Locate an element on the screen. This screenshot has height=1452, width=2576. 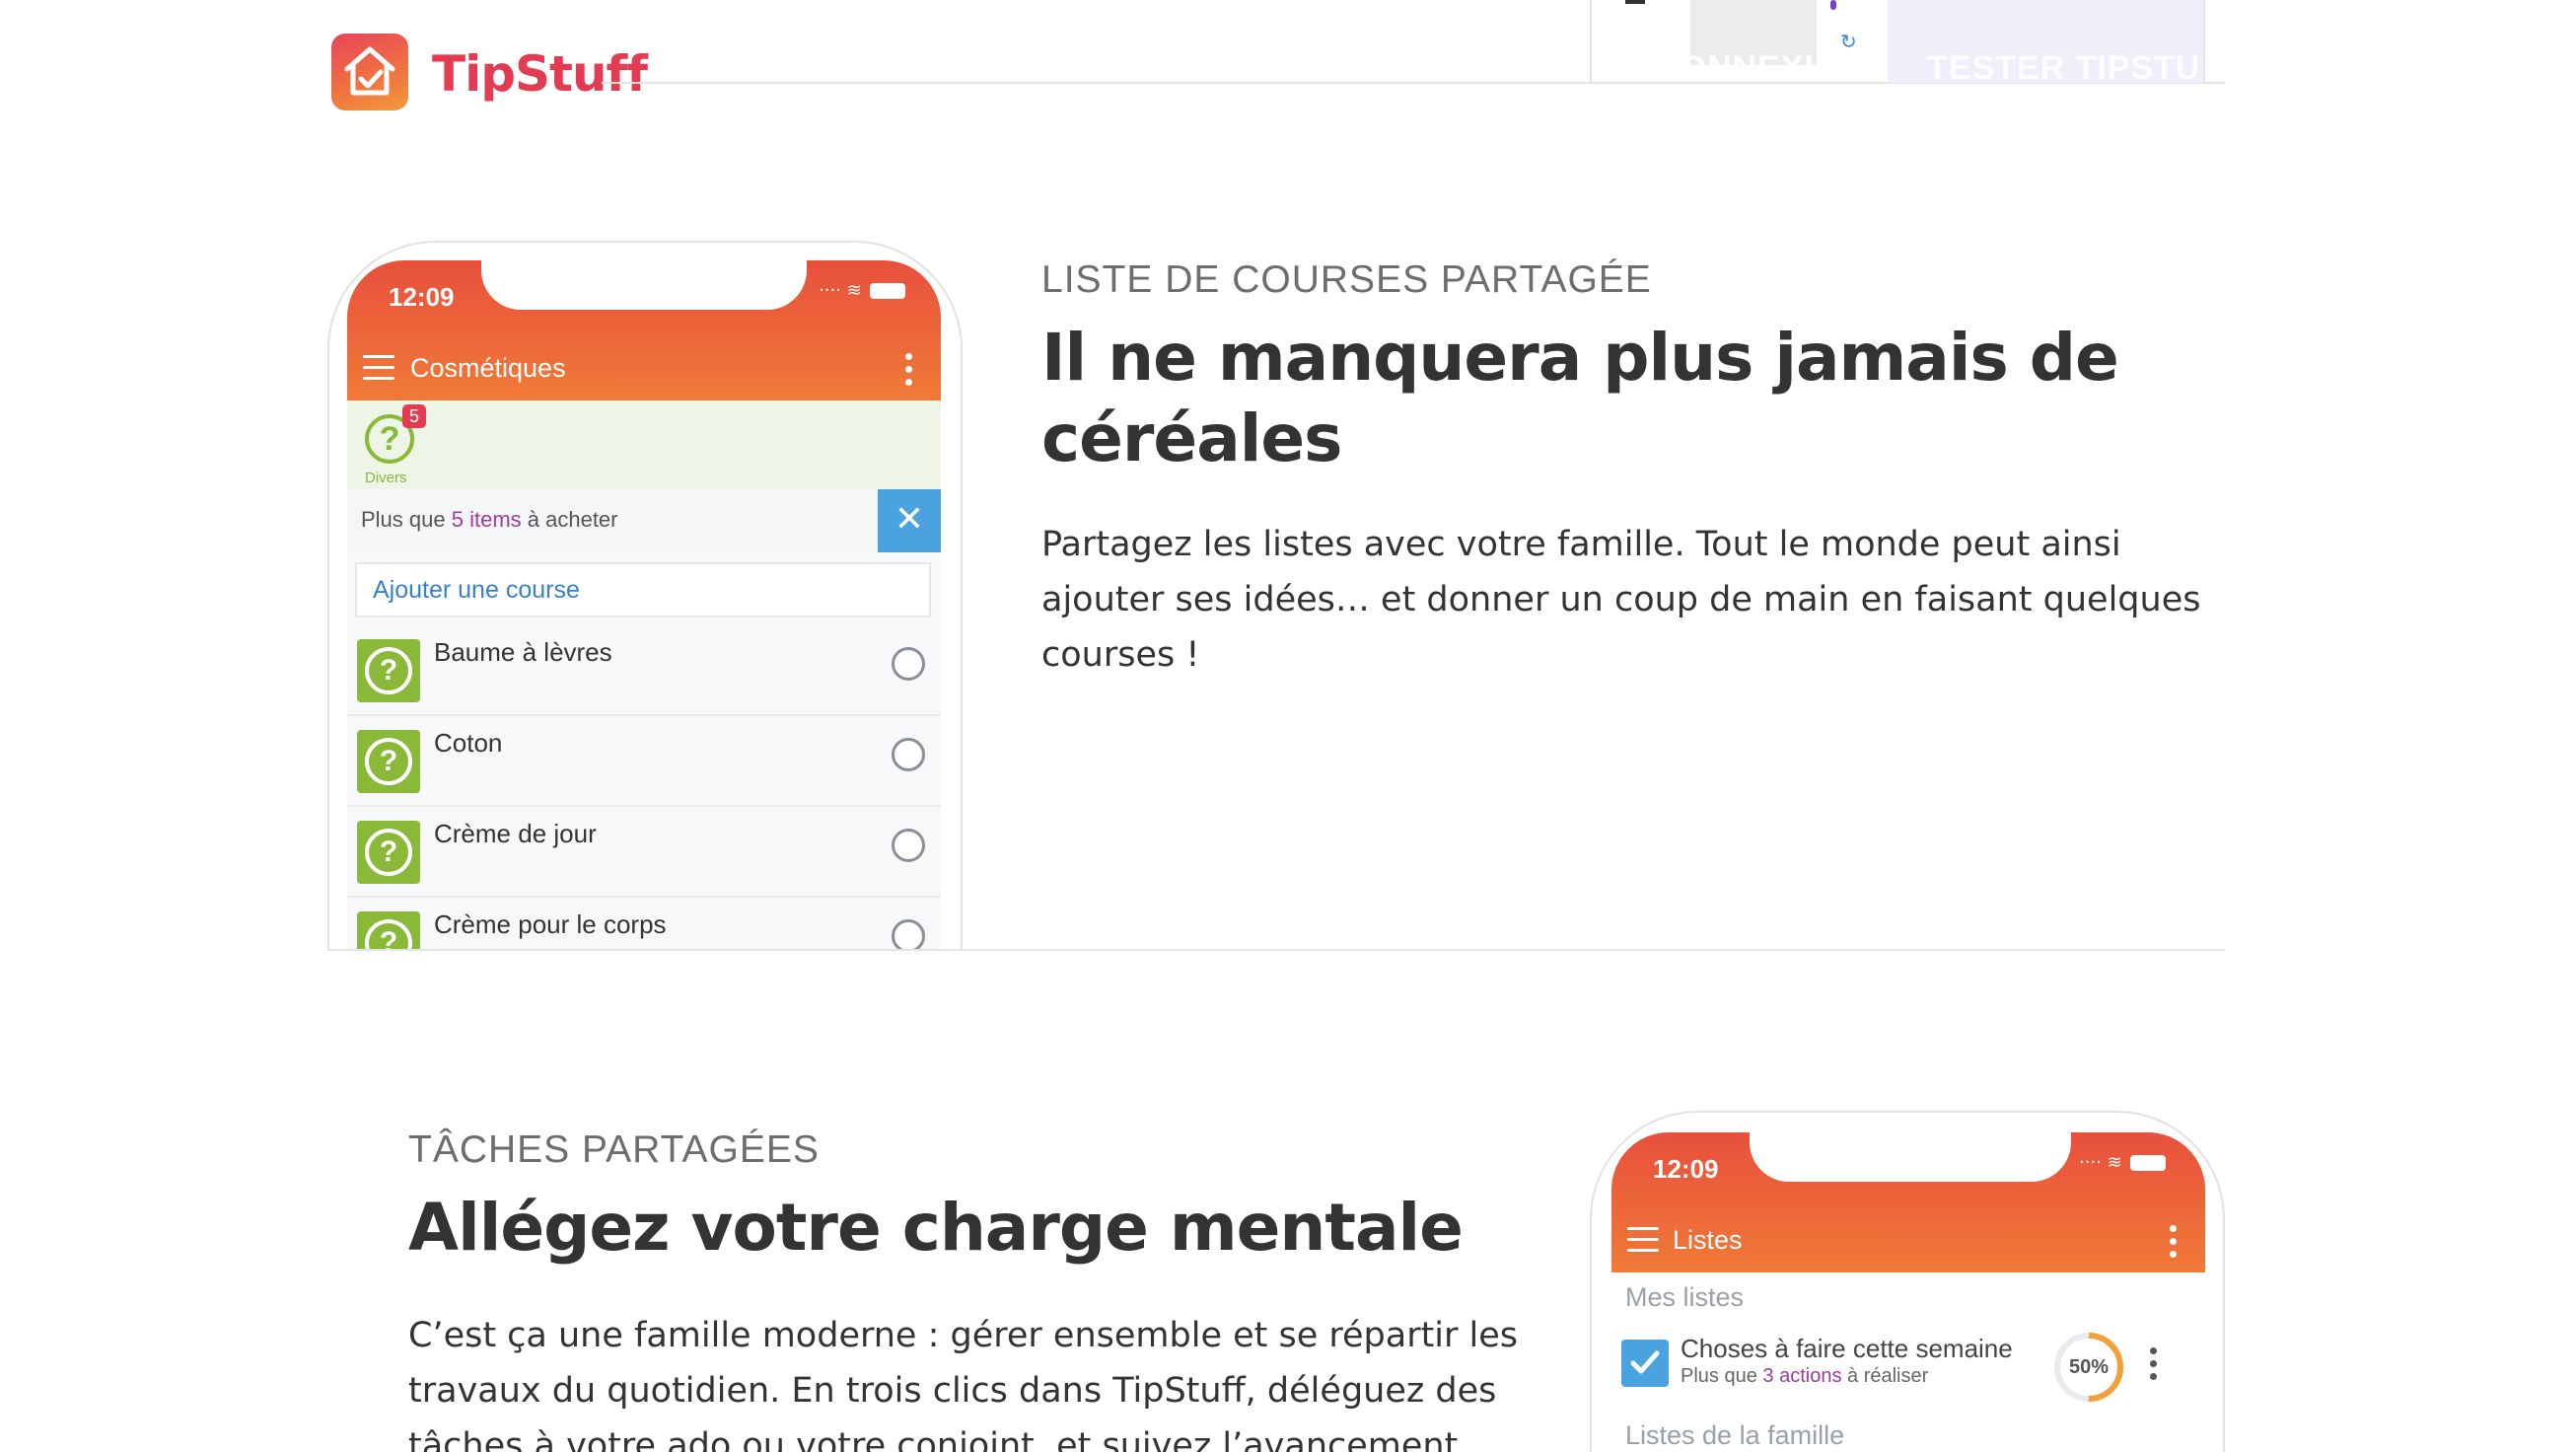
site-header: TipStuff ↻ CONNEXION TESTER TIPSTUFF is located at coordinates (1288, 55).